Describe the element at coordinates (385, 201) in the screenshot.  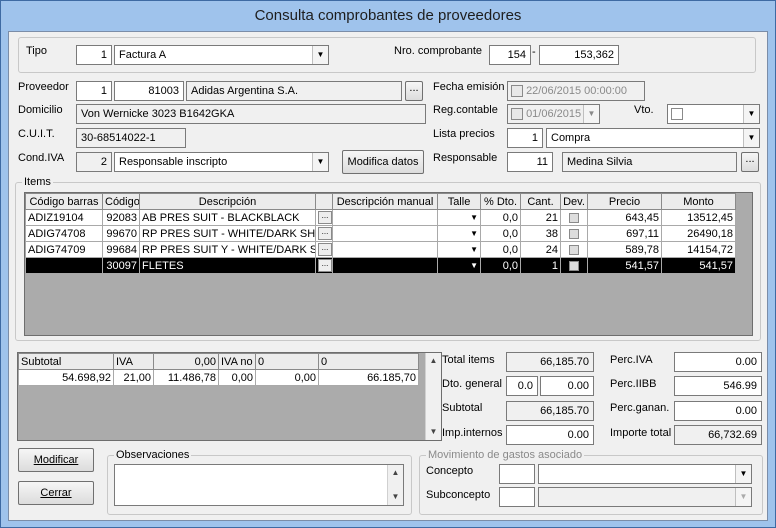
I see `col-descripcion-manual: Descripción manual` at that location.